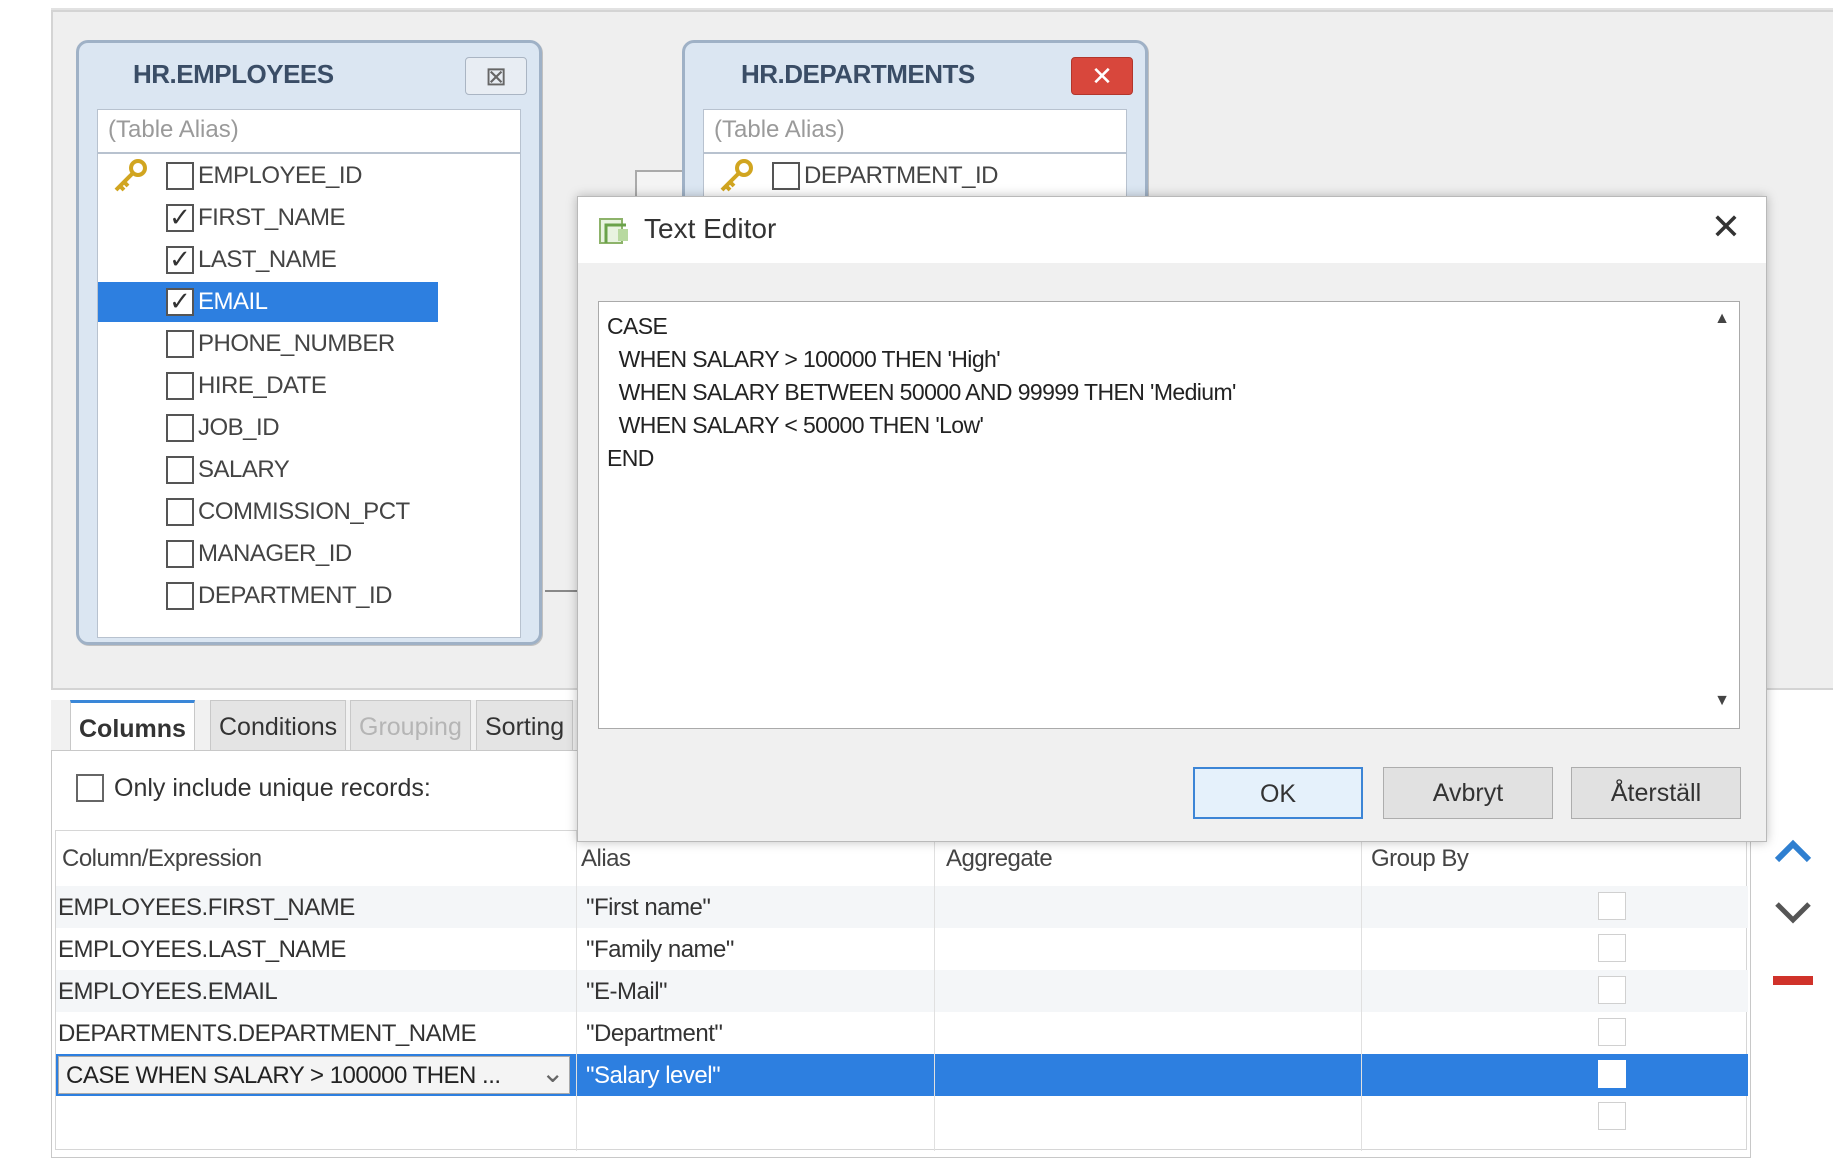 The image size is (1833, 1158). I want to click on tab-grouping: Grouping, so click(410, 725).